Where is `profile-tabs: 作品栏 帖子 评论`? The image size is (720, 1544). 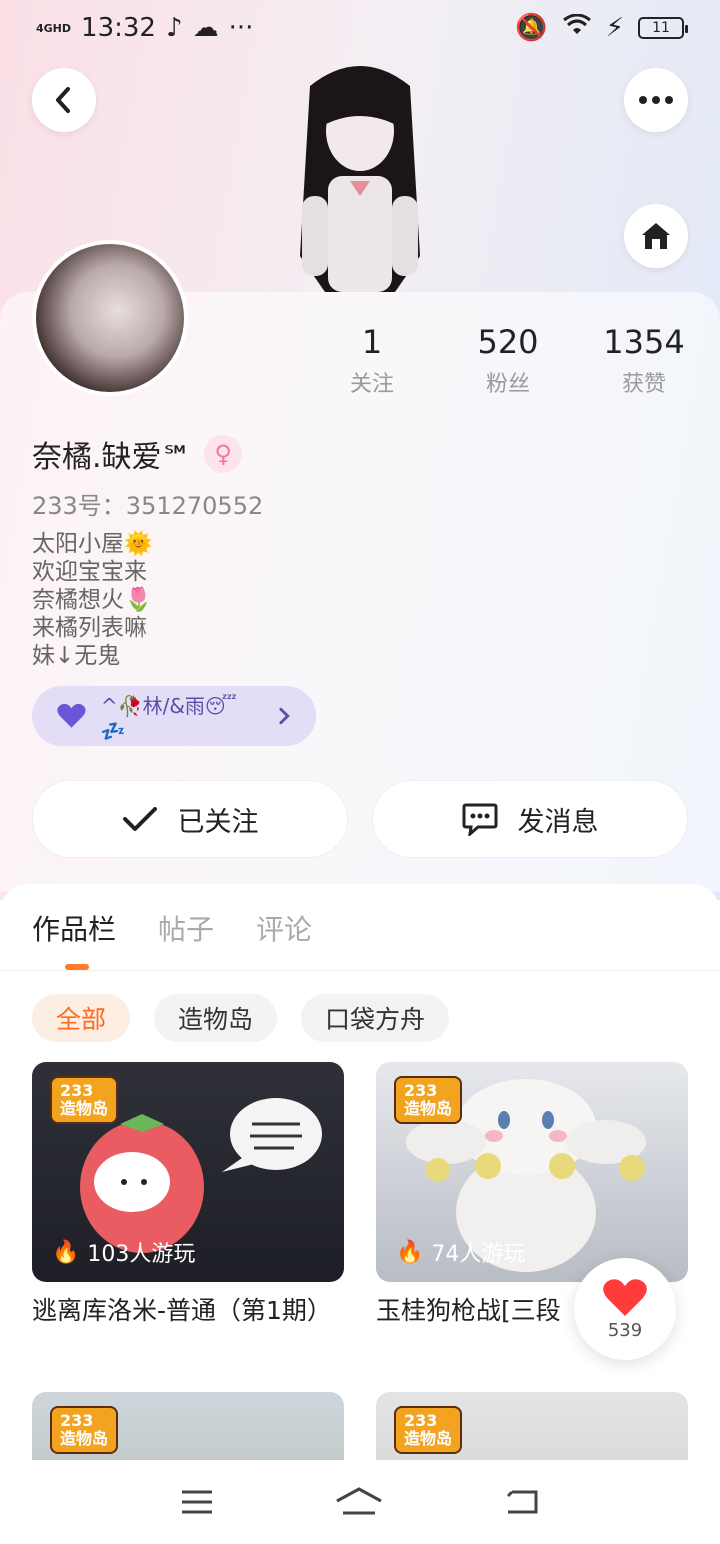 profile-tabs: 作品栏 帖子 评论 is located at coordinates (172, 928).